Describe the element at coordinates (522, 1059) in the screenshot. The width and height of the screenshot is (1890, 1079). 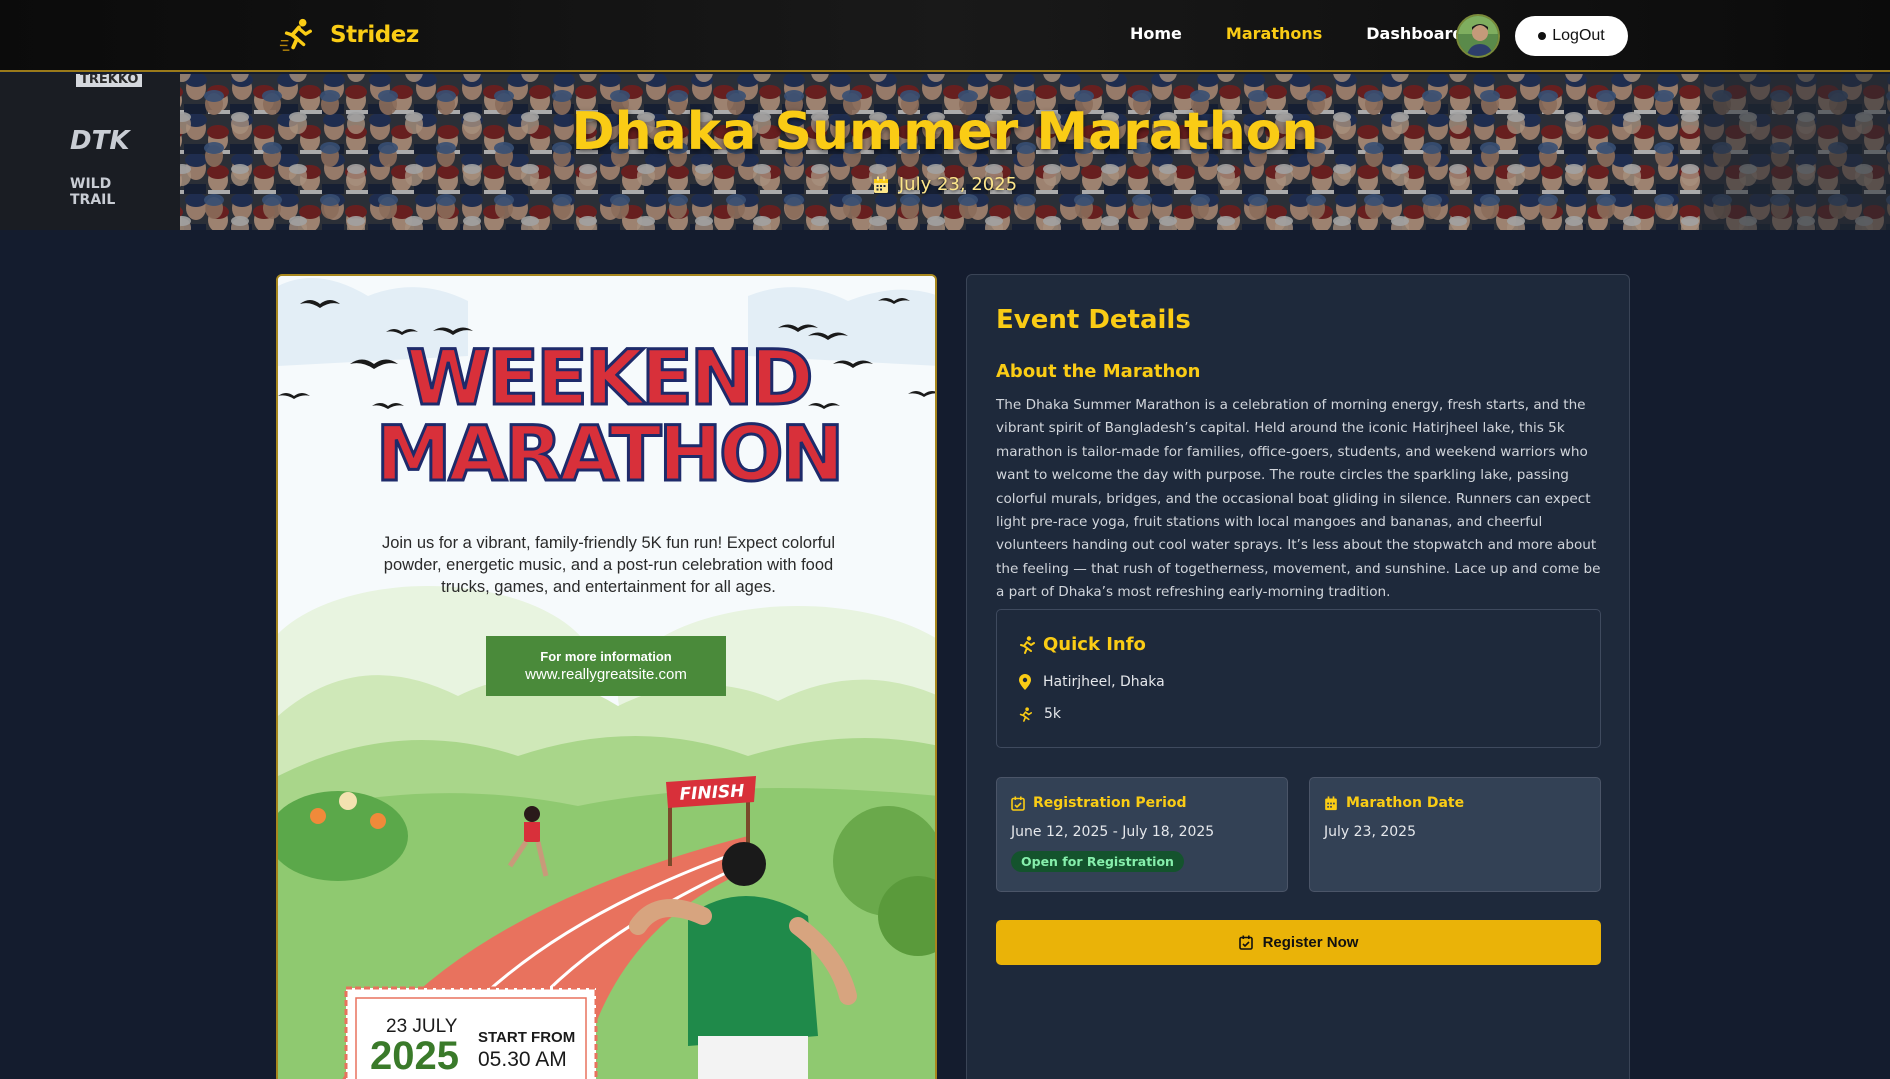
I see `poster-start-time: 05.30 AM` at that location.